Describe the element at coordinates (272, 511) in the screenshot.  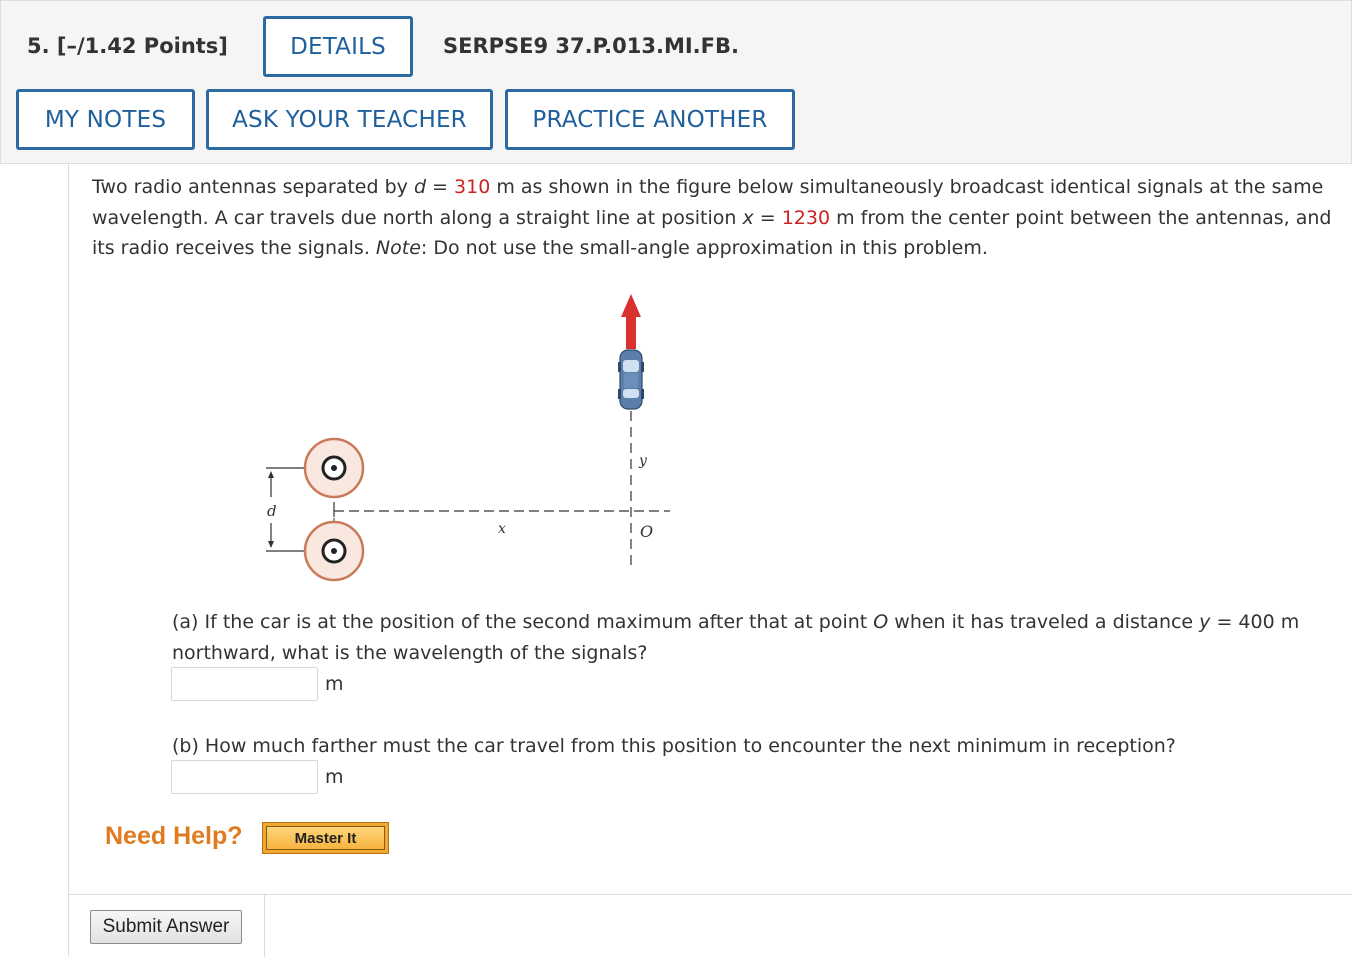
I see `label-d: d` at that location.